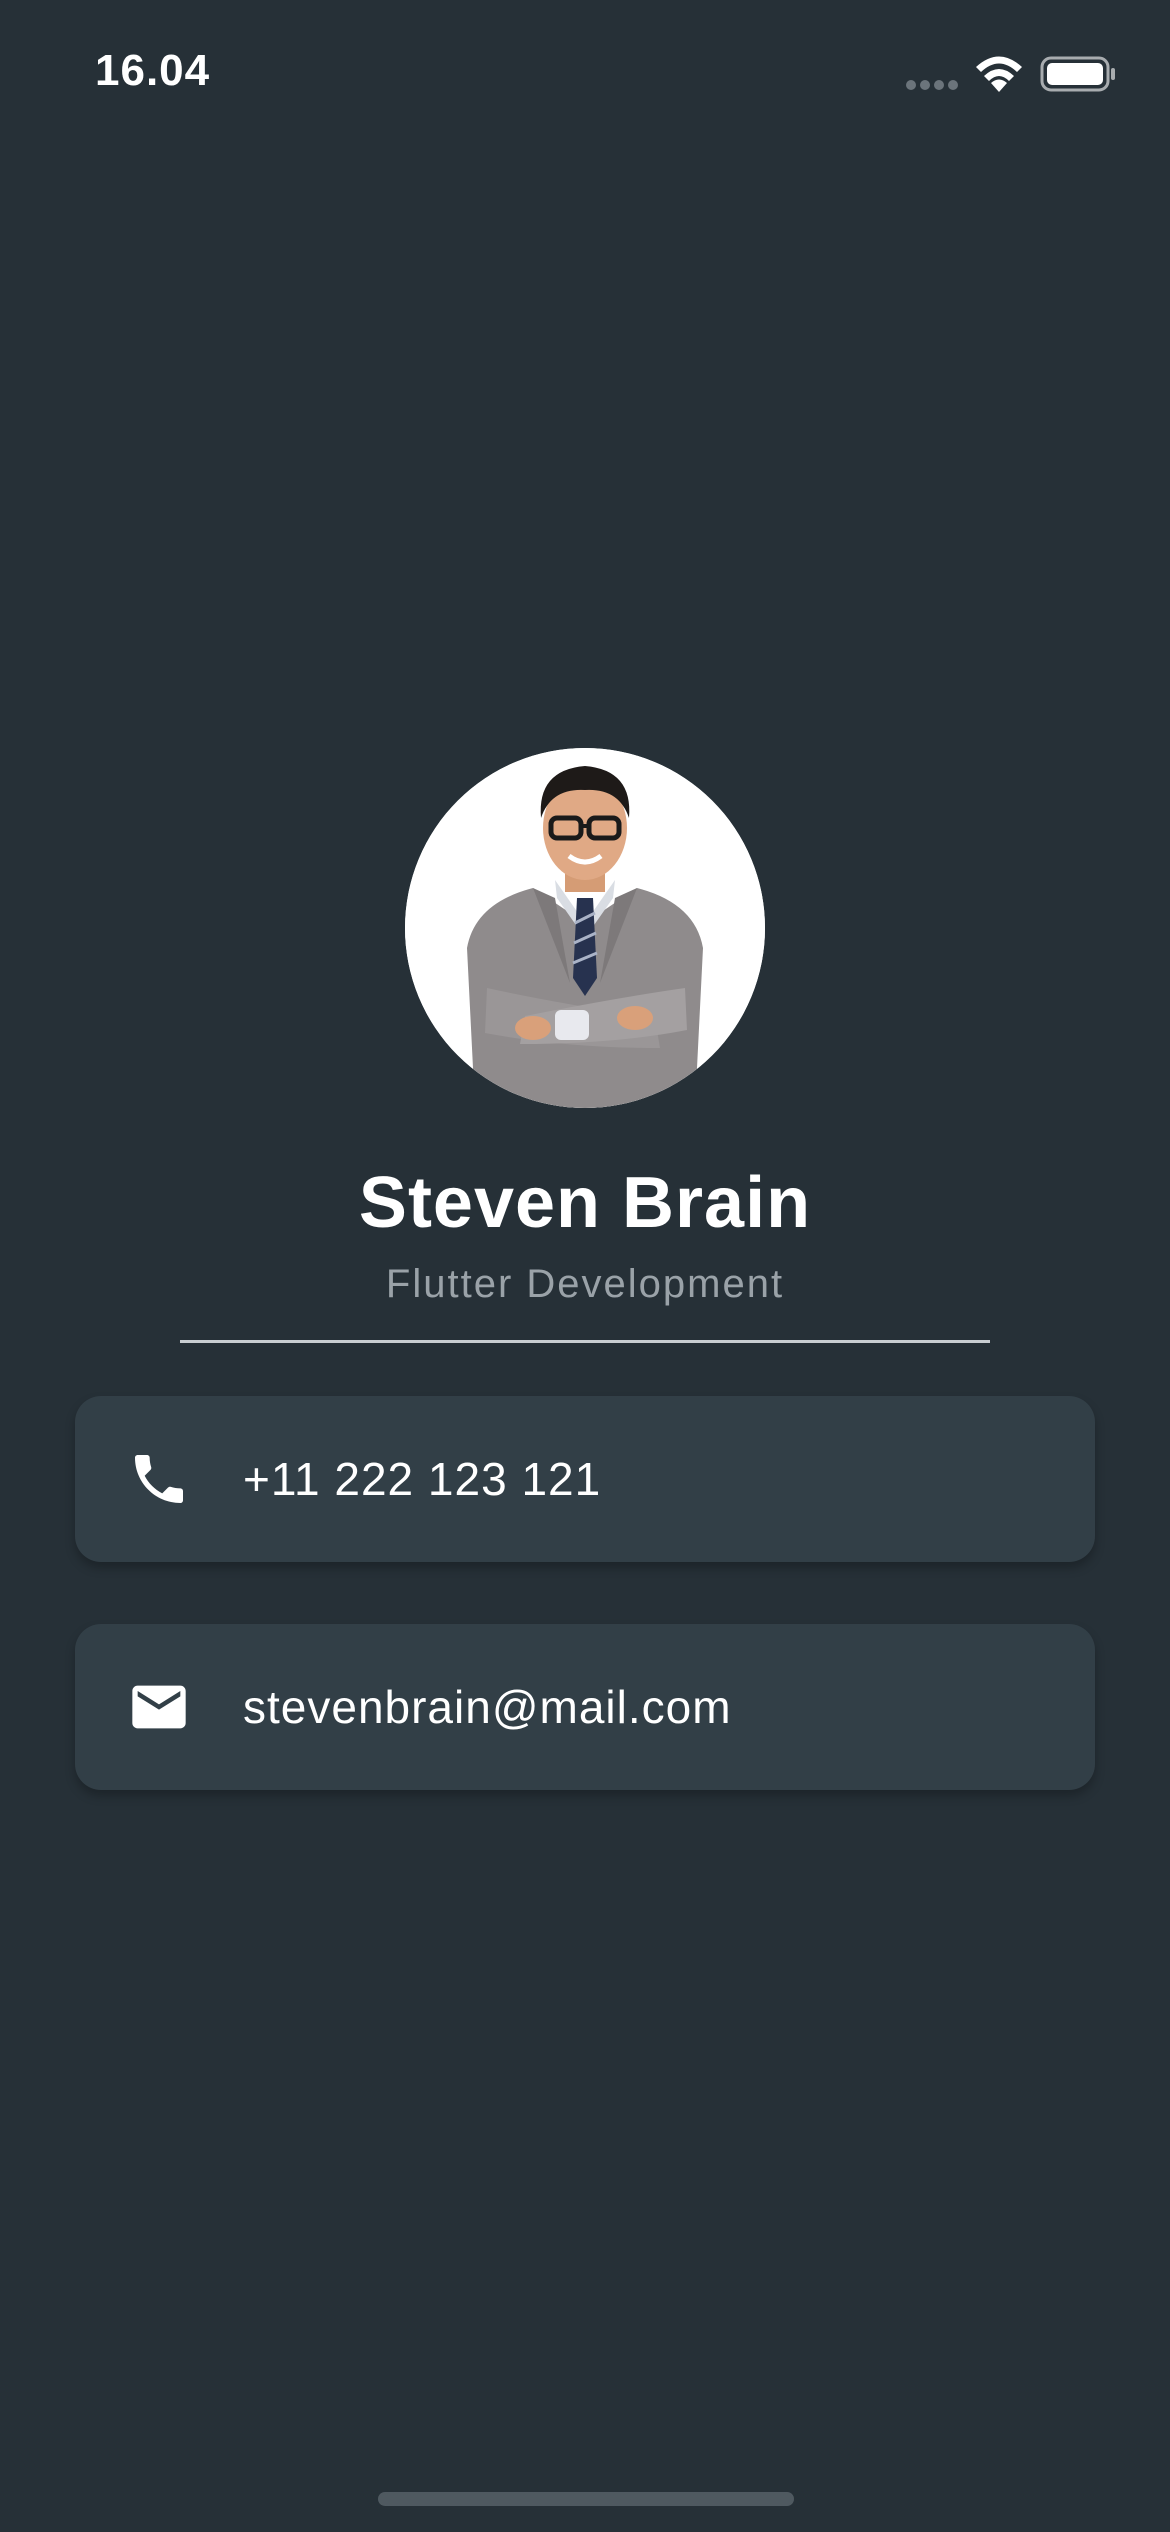 The height and width of the screenshot is (2532, 1170). I want to click on home-indicator, so click(586, 2499).